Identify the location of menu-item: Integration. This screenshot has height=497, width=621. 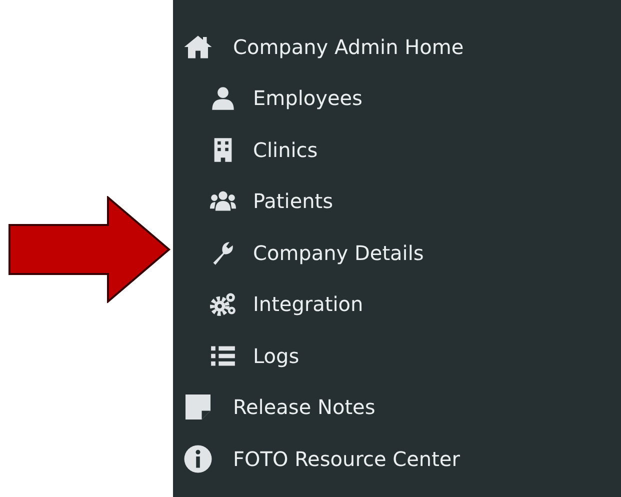
(397, 304).